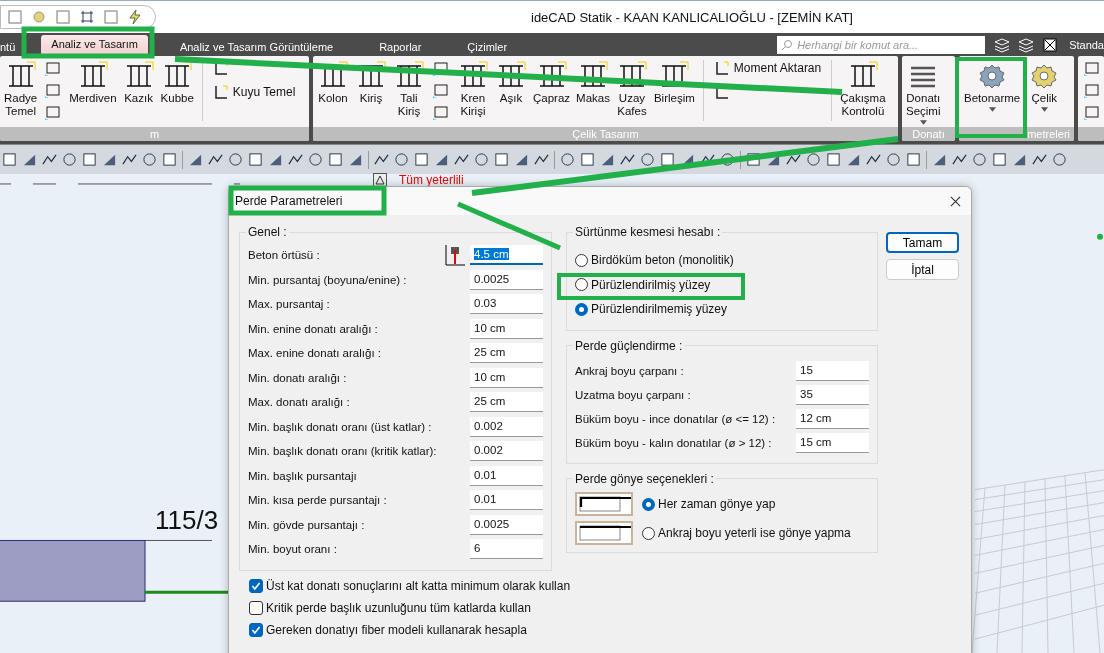 The width and height of the screenshot is (1104, 653). What do you see at coordinates (256, 47) in the screenshot?
I see `ribbon-tab: Analiz ve Tasarım Görüntüleme` at bounding box center [256, 47].